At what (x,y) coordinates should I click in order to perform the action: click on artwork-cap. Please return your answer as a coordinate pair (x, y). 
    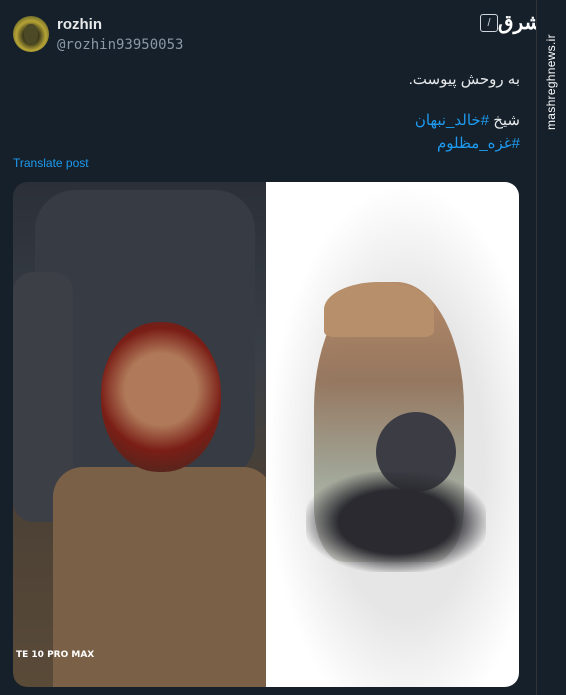
    Looking at the image, I should click on (379, 309).